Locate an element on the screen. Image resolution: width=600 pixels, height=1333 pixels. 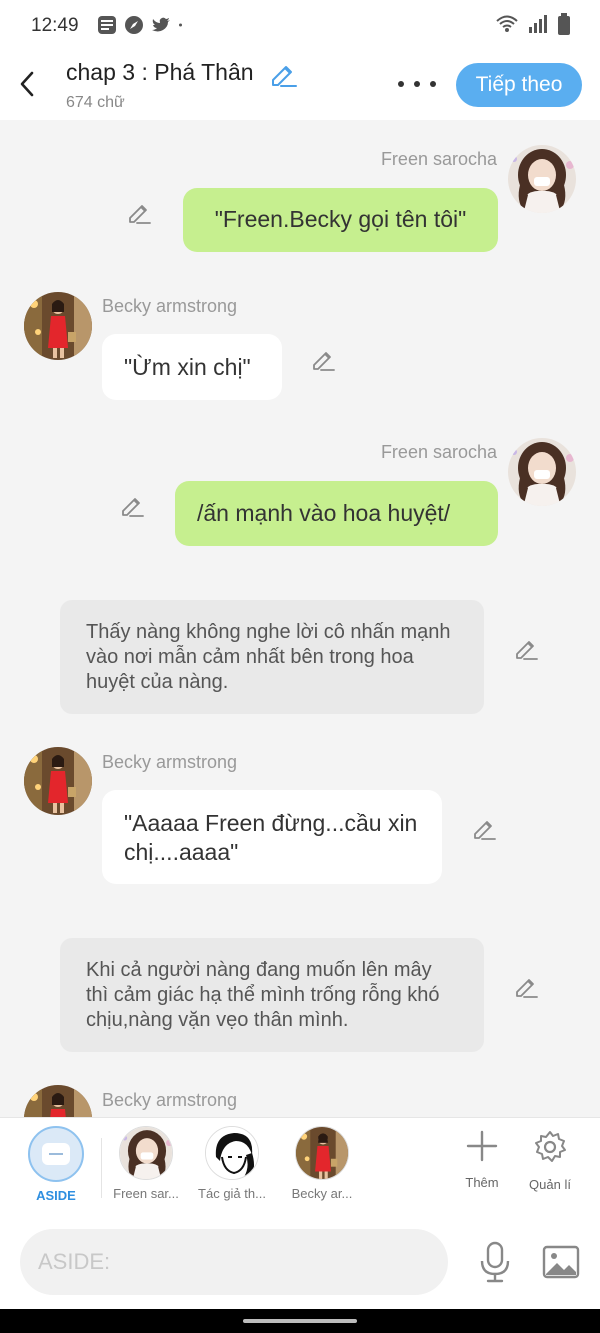
tab-divider is located at coordinates (101, 1168).